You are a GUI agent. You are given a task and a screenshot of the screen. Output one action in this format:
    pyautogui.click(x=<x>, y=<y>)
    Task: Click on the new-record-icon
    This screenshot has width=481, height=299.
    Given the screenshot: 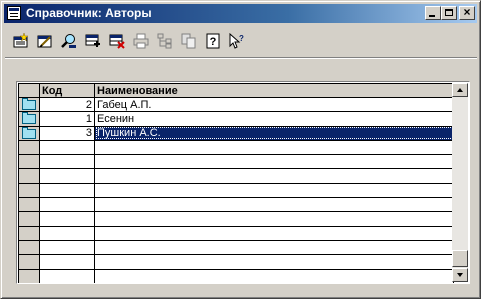 What is the action you would take?
    pyautogui.click(x=21, y=40)
    